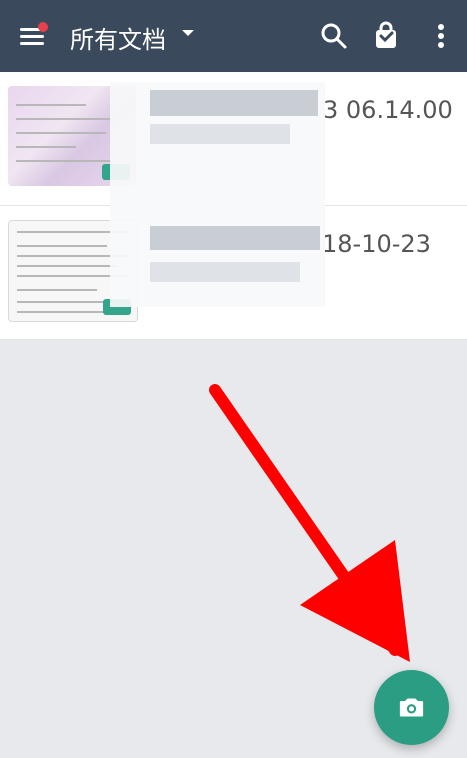 This screenshot has height=758, width=467. I want to click on camera-icon, so click(411, 707).